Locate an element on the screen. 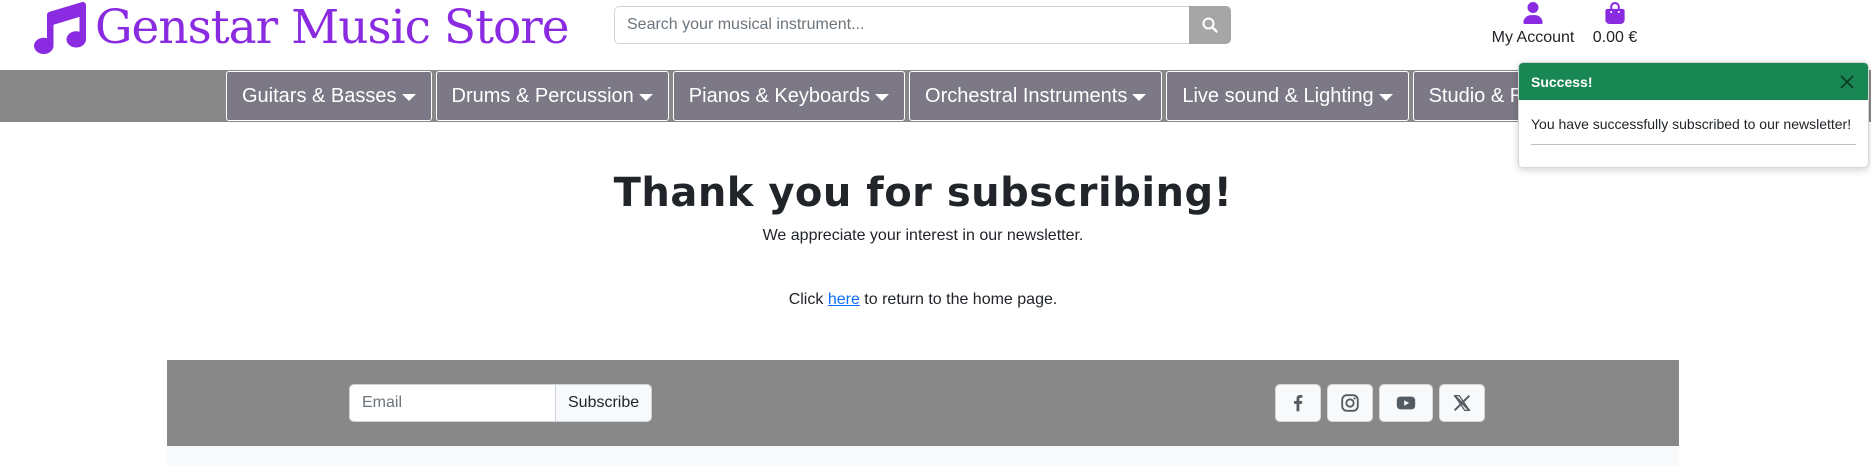 Image resolution: width=1871 pixels, height=466 pixels. search-icon is located at coordinates (1210, 25).